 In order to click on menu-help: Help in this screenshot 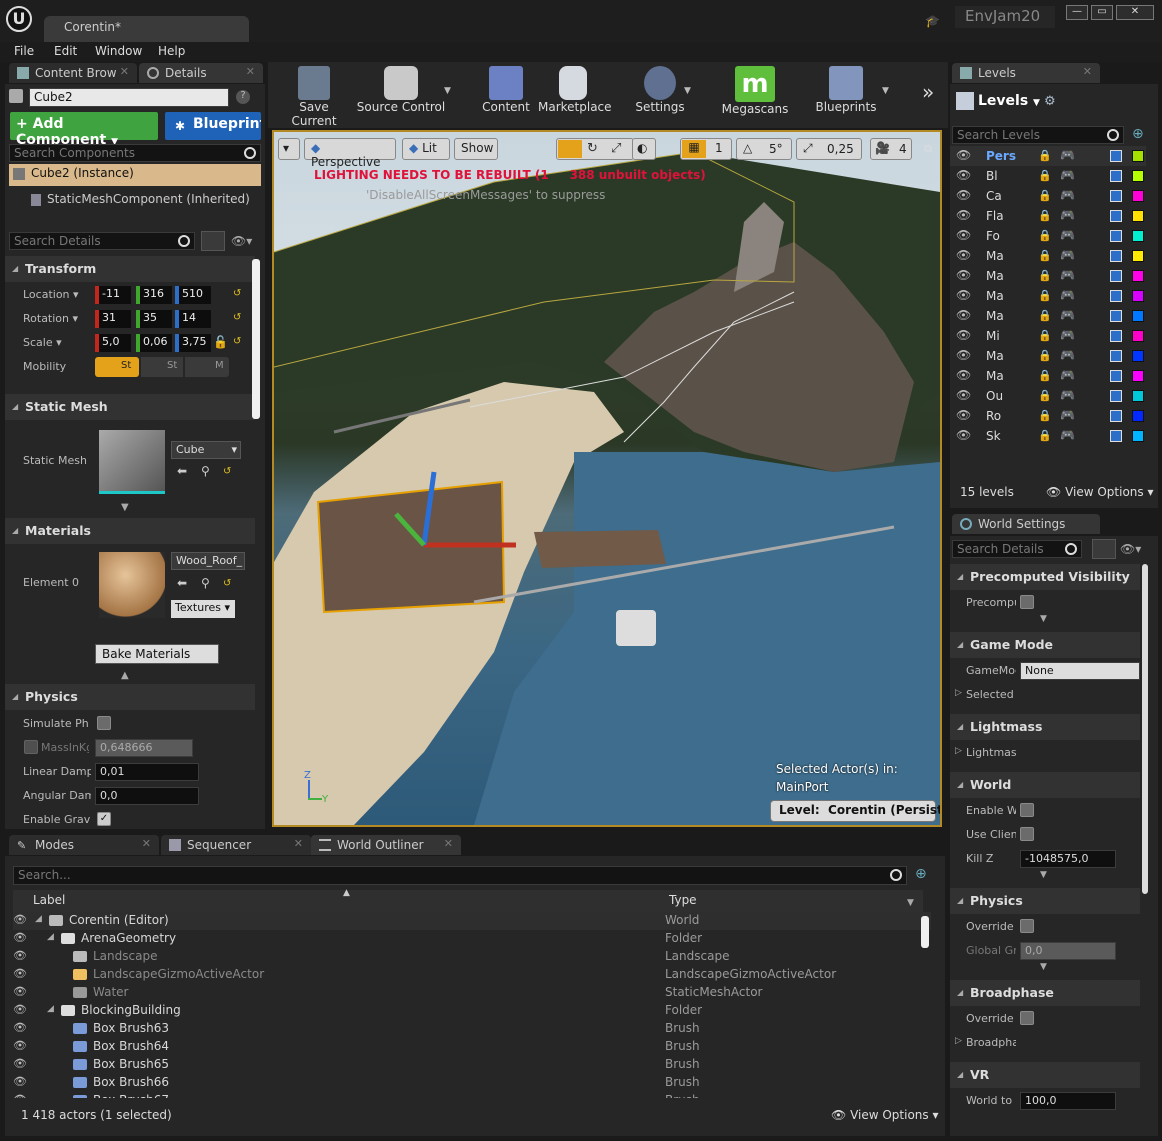, I will do `click(171, 51)`.